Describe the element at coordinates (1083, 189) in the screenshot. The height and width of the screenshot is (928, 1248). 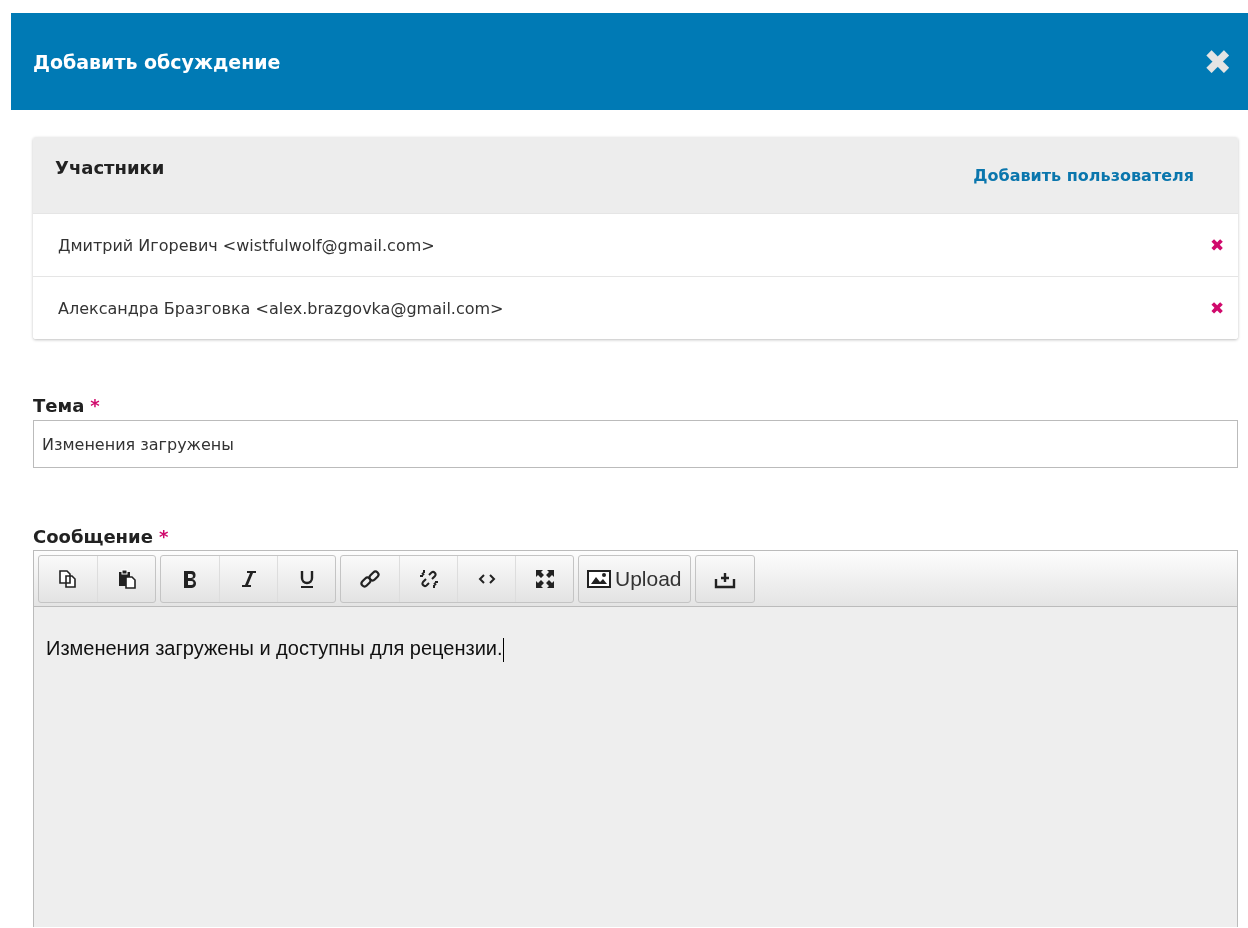
I see `add-user-link: Добавить пользователя` at that location.